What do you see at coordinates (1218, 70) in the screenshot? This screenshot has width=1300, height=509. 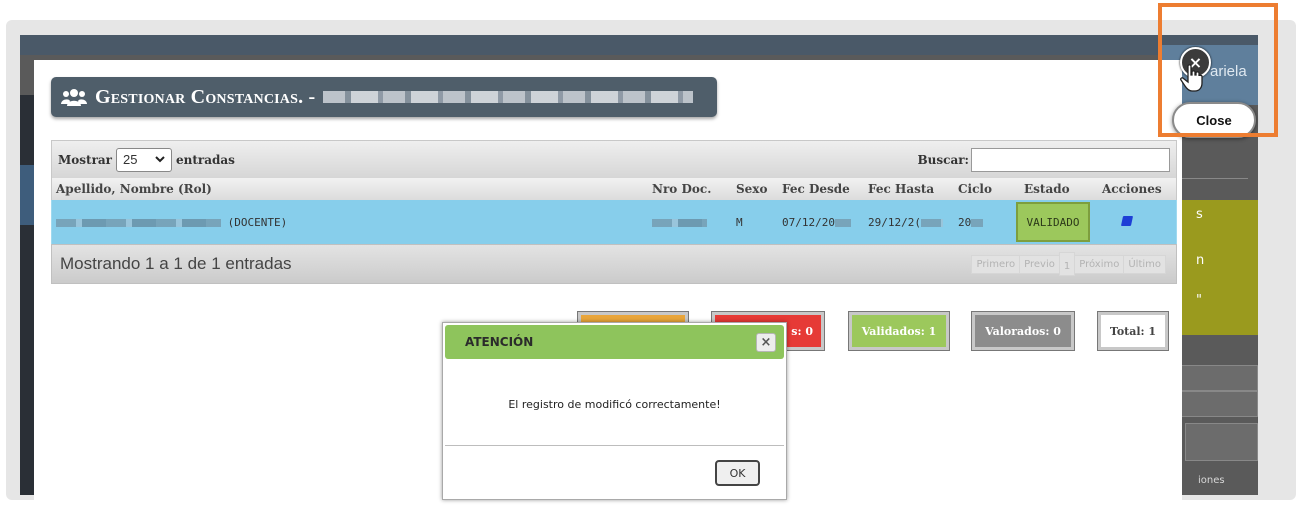 I see `annotation-highlight-box` at bounding box center [1218, 70].